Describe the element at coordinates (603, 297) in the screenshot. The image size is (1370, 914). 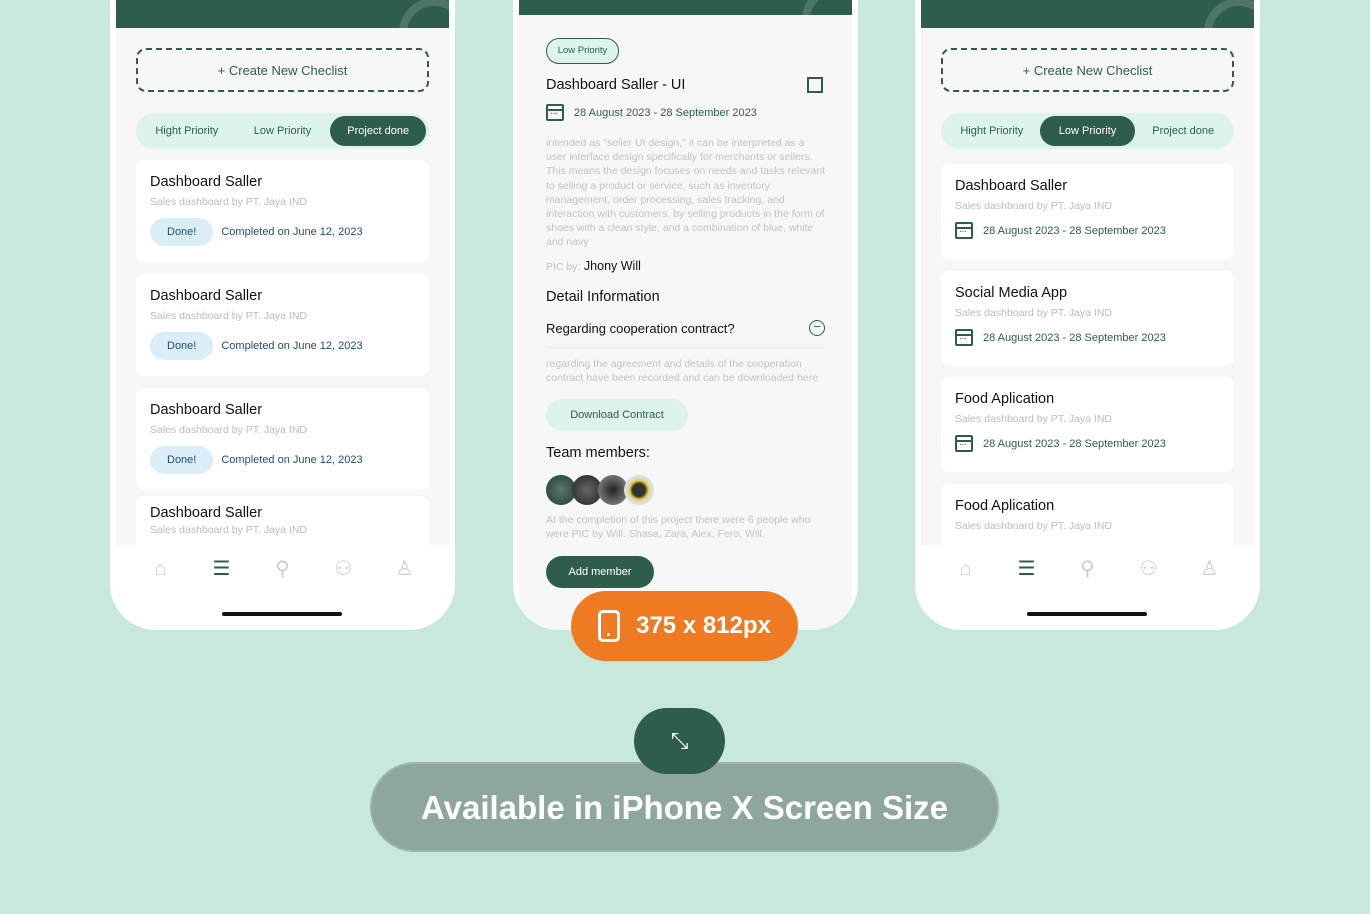
I see `detail-heading: Detail Information` at that location.